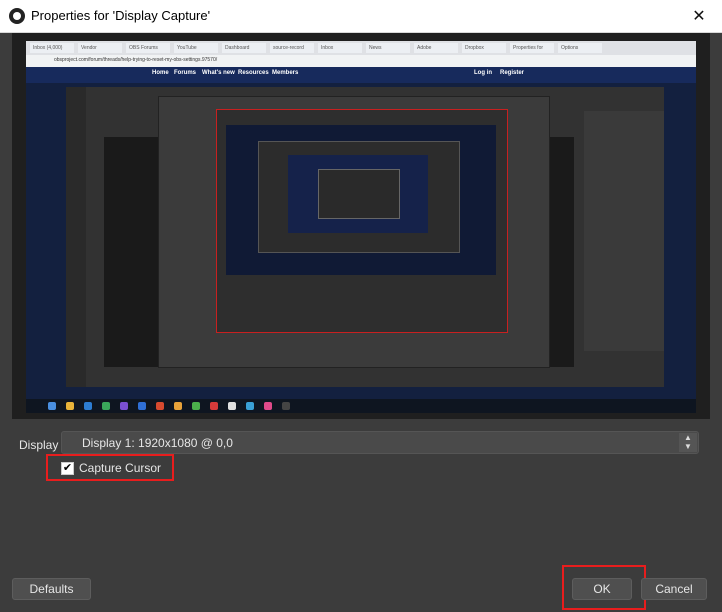 This screenshot has height=612, width=722. I want to click on capture-cursor-label: Capture Cursor, so click(120, 468).